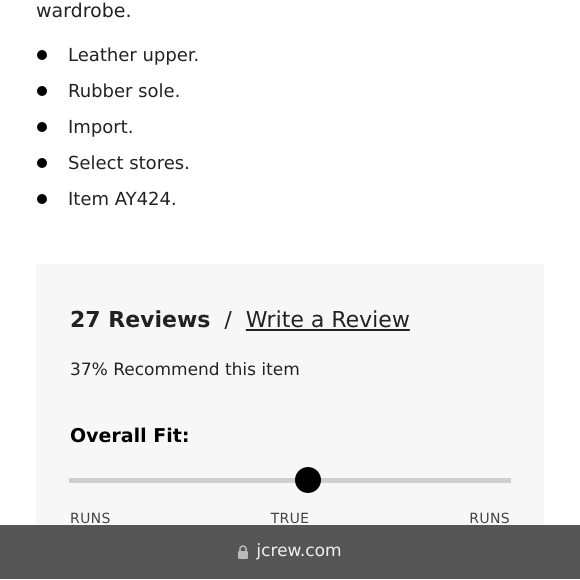 Image resolution: width=580 pixels, height=580 pixels. Describe the element at coordinates (130, 436) in the screenshot. I see `fit-label: Overall Fit:` at that location.